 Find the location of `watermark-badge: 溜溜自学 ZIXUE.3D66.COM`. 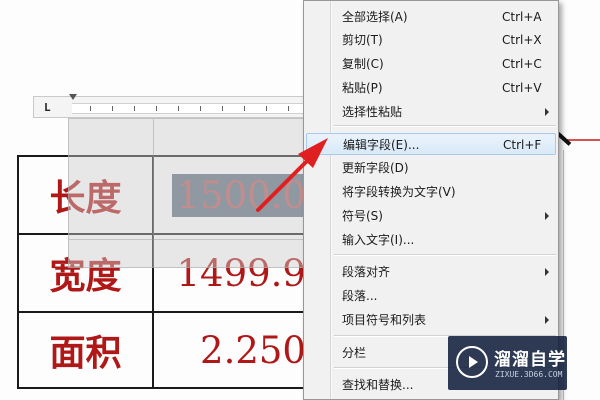

watermark-badge: 溜溜自学 ZIXUE.3D66.COM is located at coordinates (507, 363).